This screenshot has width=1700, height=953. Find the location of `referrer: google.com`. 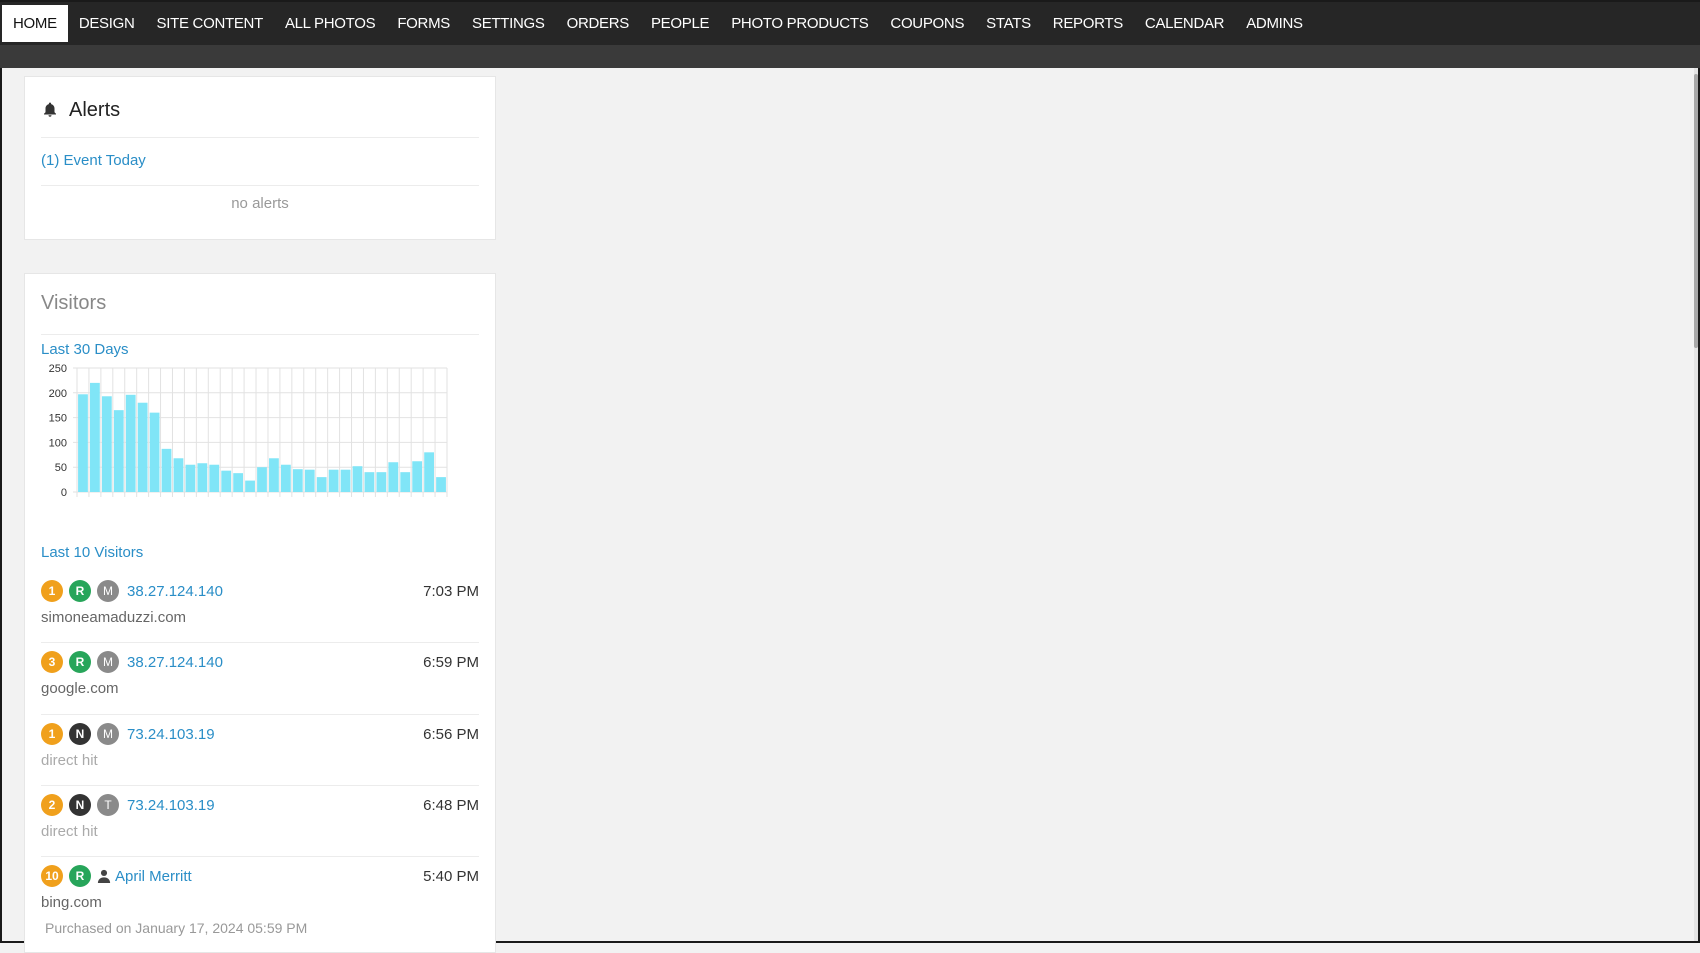

referrer: google.com is located at coordinates (80, 688).